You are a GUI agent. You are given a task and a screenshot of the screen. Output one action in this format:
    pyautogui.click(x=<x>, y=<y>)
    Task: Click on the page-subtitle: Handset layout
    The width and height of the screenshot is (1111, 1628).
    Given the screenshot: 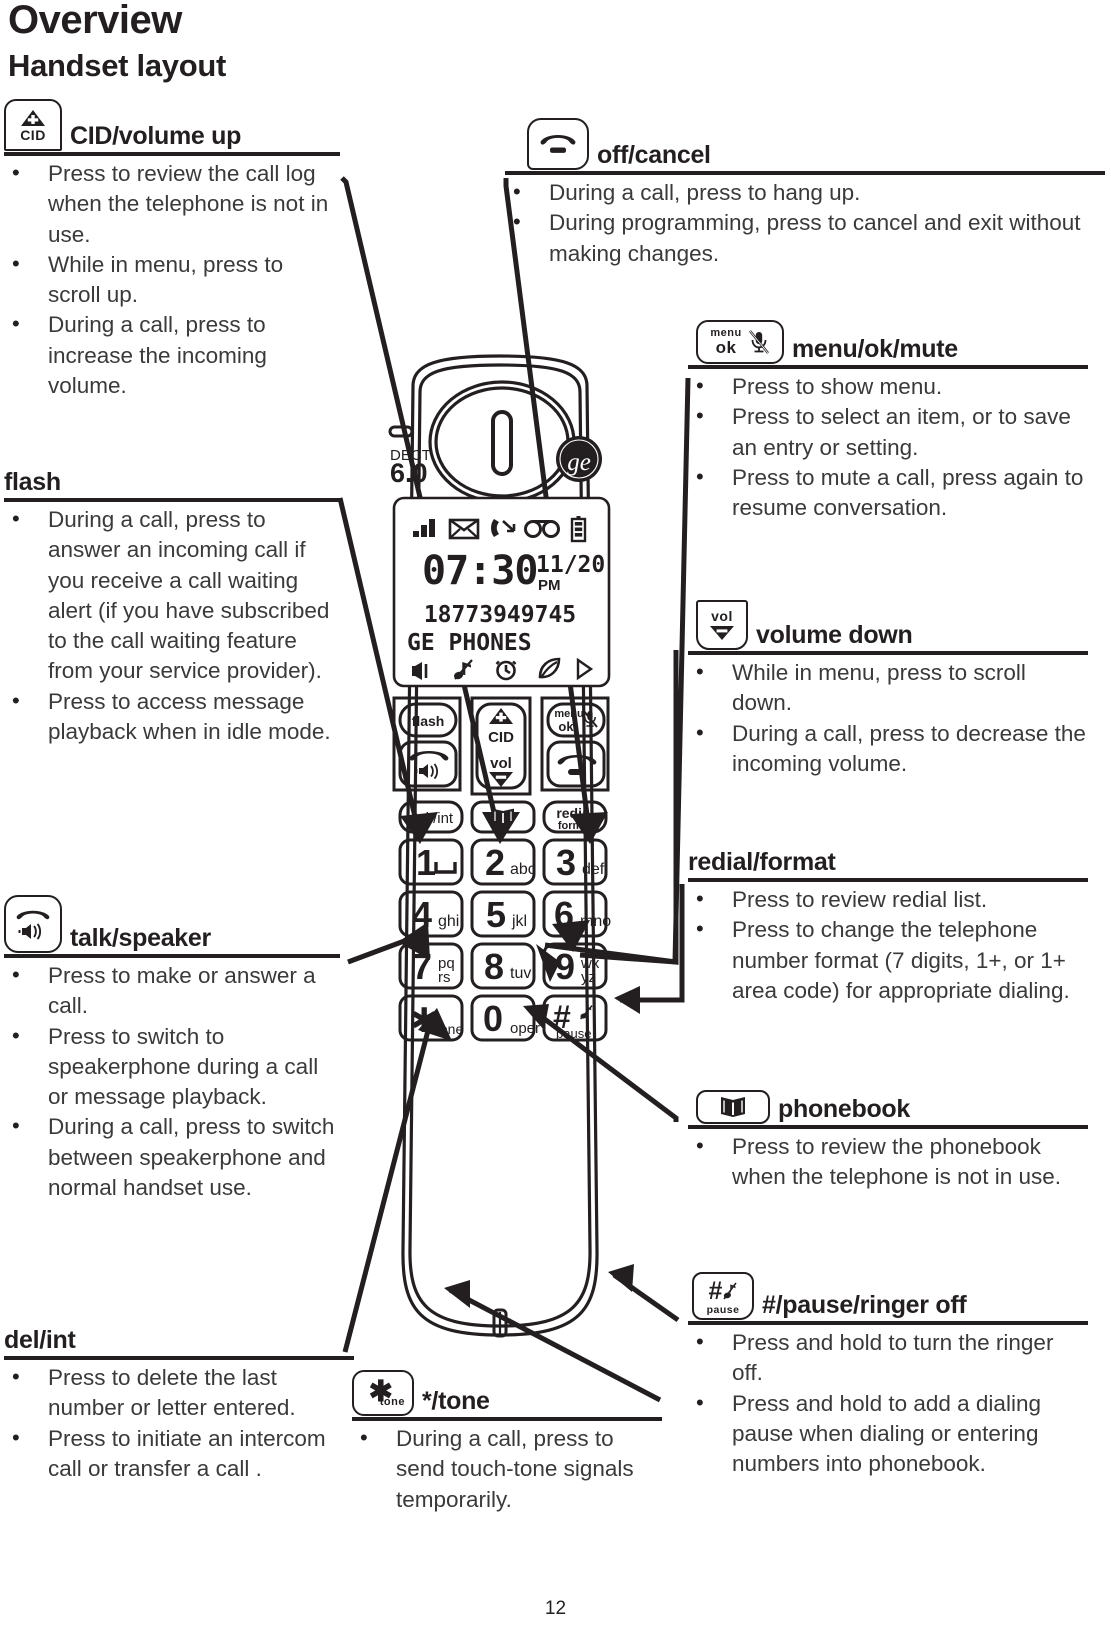 What is the action you would take?
    pyautogui.click(x=117, y=65)
    